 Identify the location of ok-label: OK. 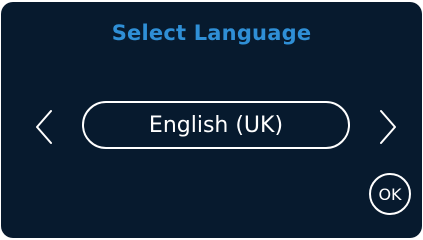
(390, 194).